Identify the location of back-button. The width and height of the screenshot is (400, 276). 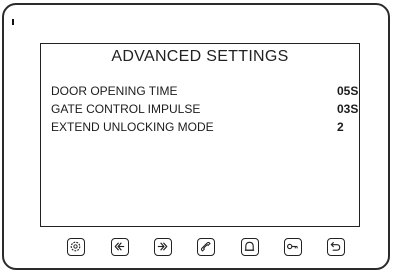
(336, 247).